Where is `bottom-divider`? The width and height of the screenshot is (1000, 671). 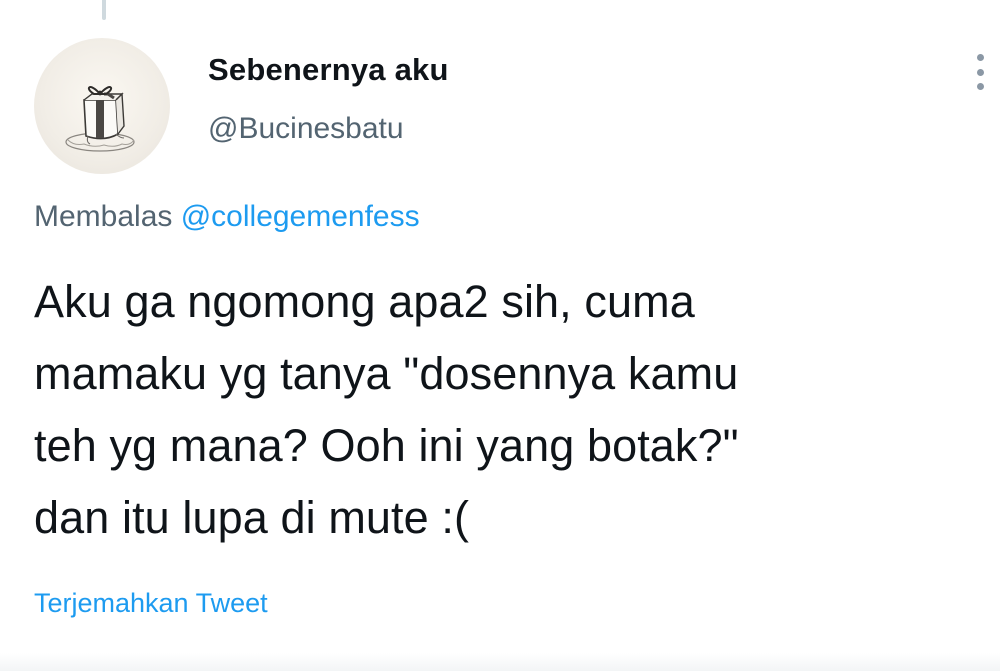
bottom-divider is located at coordinates (500, 662).